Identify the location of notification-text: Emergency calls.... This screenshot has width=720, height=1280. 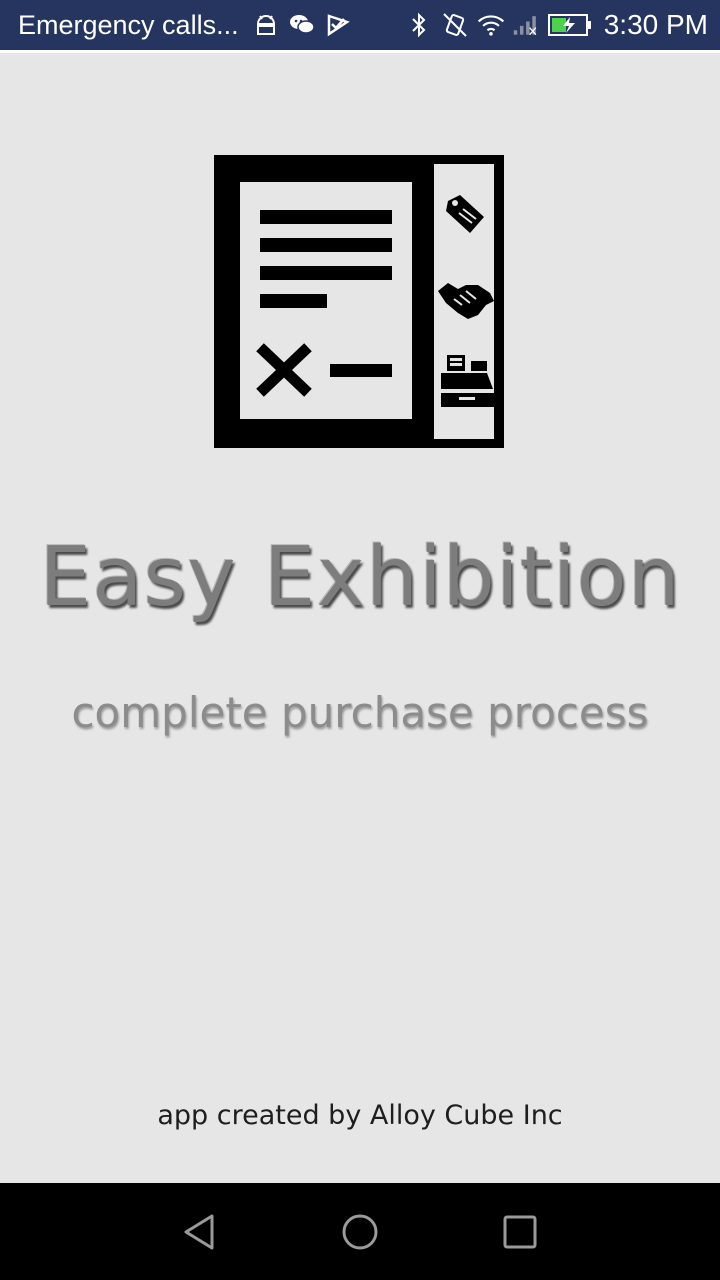
(128, 24).